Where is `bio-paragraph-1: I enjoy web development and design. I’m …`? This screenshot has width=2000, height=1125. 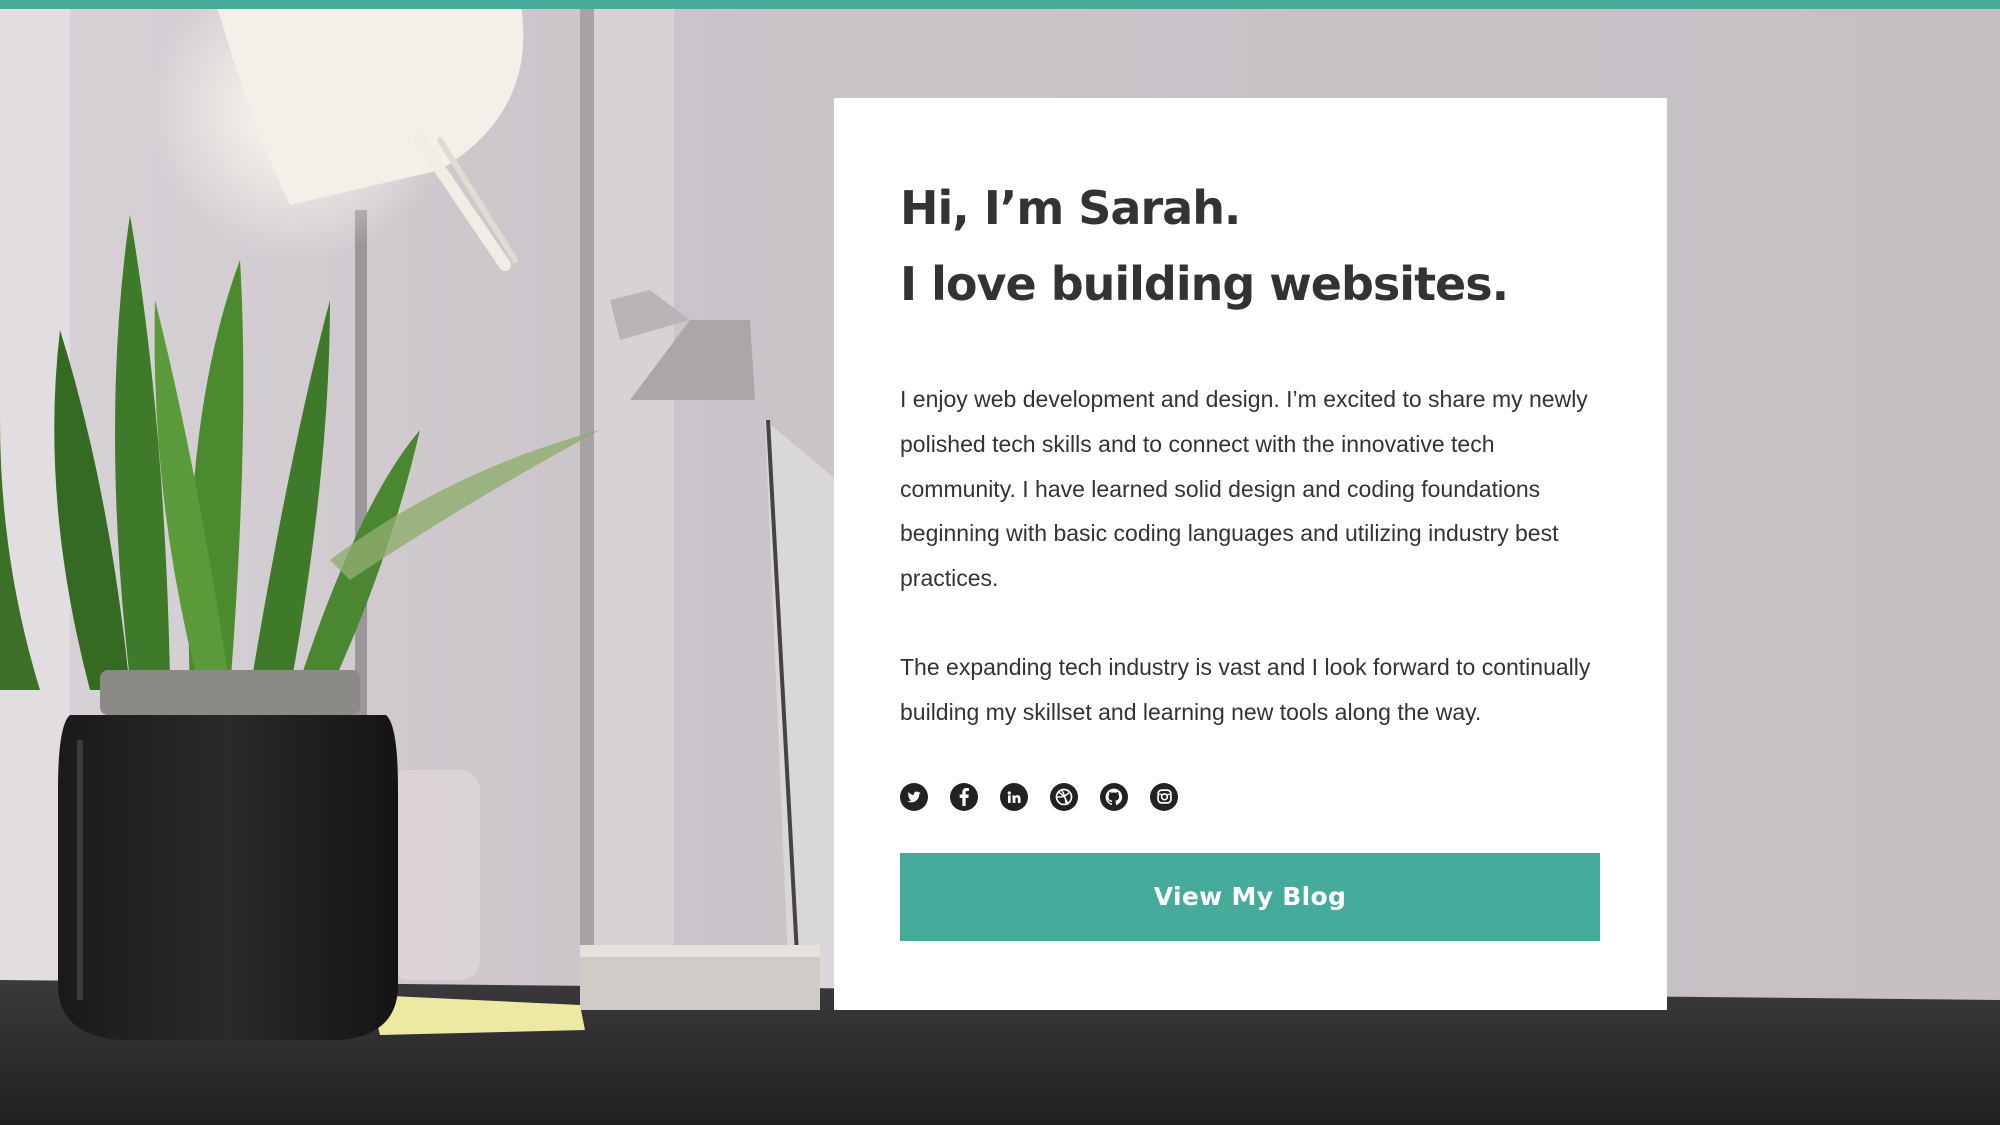
bio-paragraph-1: I enjoy web development and design. I’m … is located at coordinates (1244, 489).